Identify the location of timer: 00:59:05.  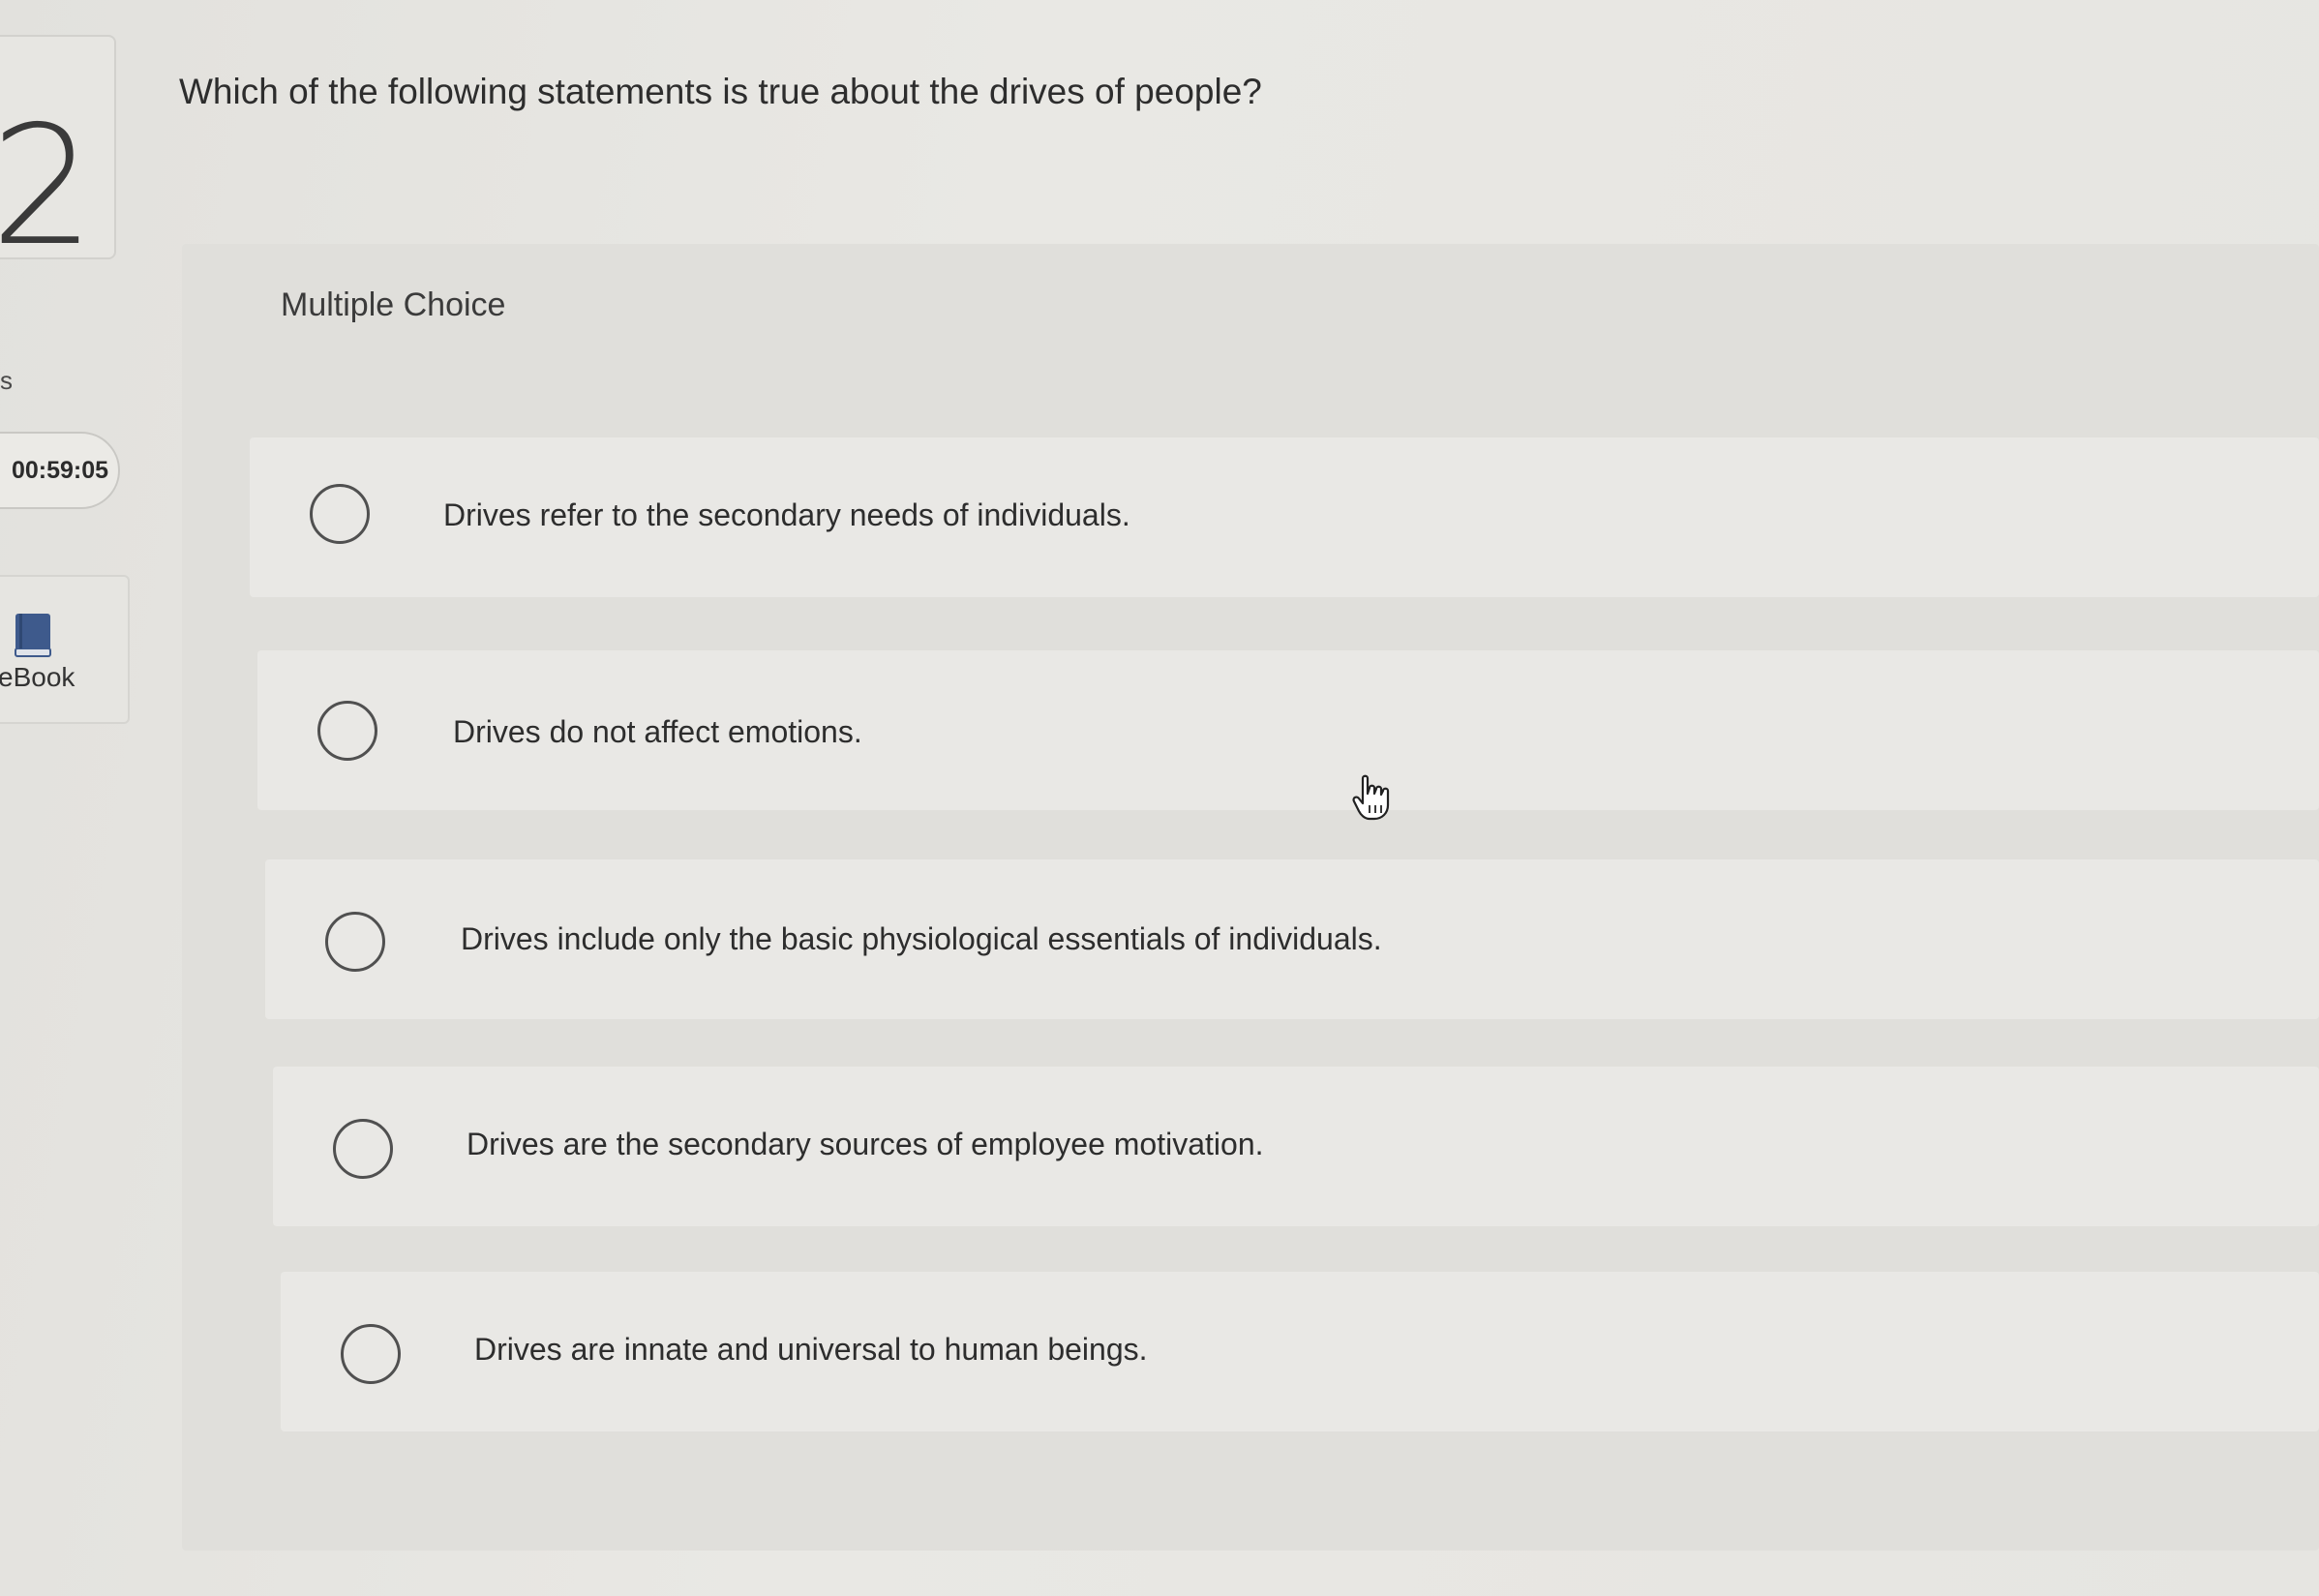
(60, 470).